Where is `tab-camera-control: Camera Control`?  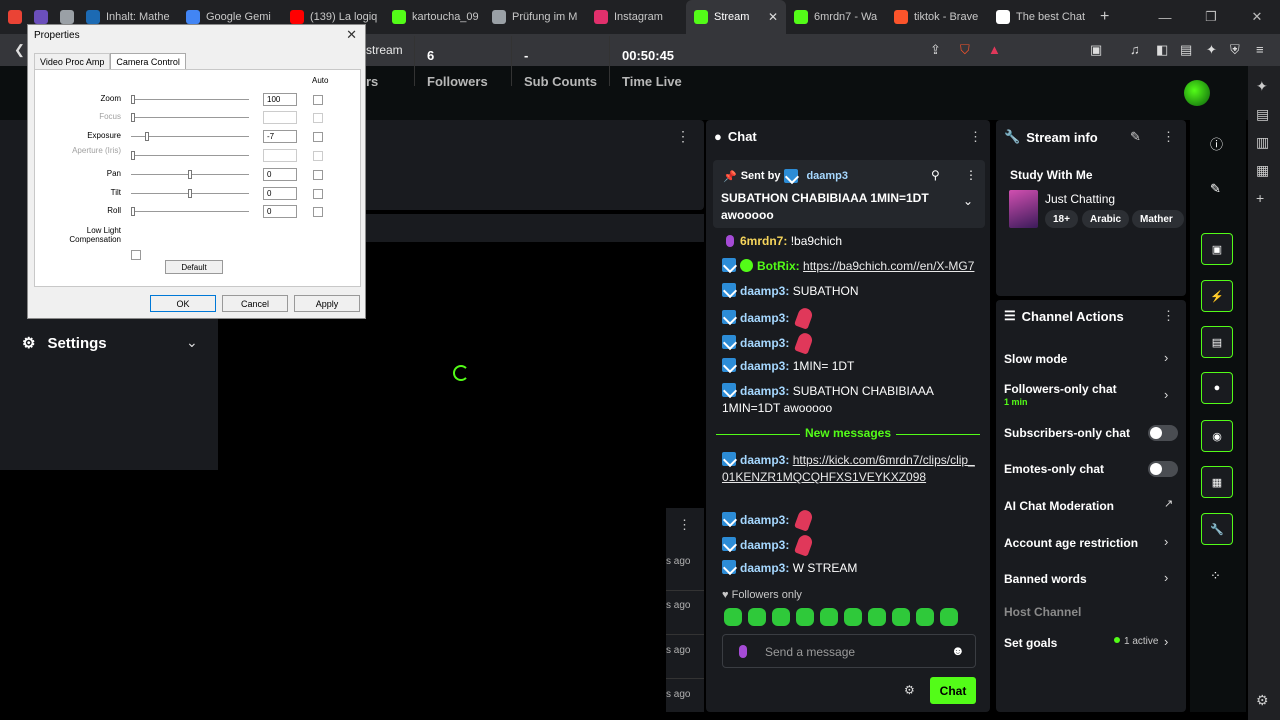 tab-camera-control: Camera Control is located at coordinates (148, 61).